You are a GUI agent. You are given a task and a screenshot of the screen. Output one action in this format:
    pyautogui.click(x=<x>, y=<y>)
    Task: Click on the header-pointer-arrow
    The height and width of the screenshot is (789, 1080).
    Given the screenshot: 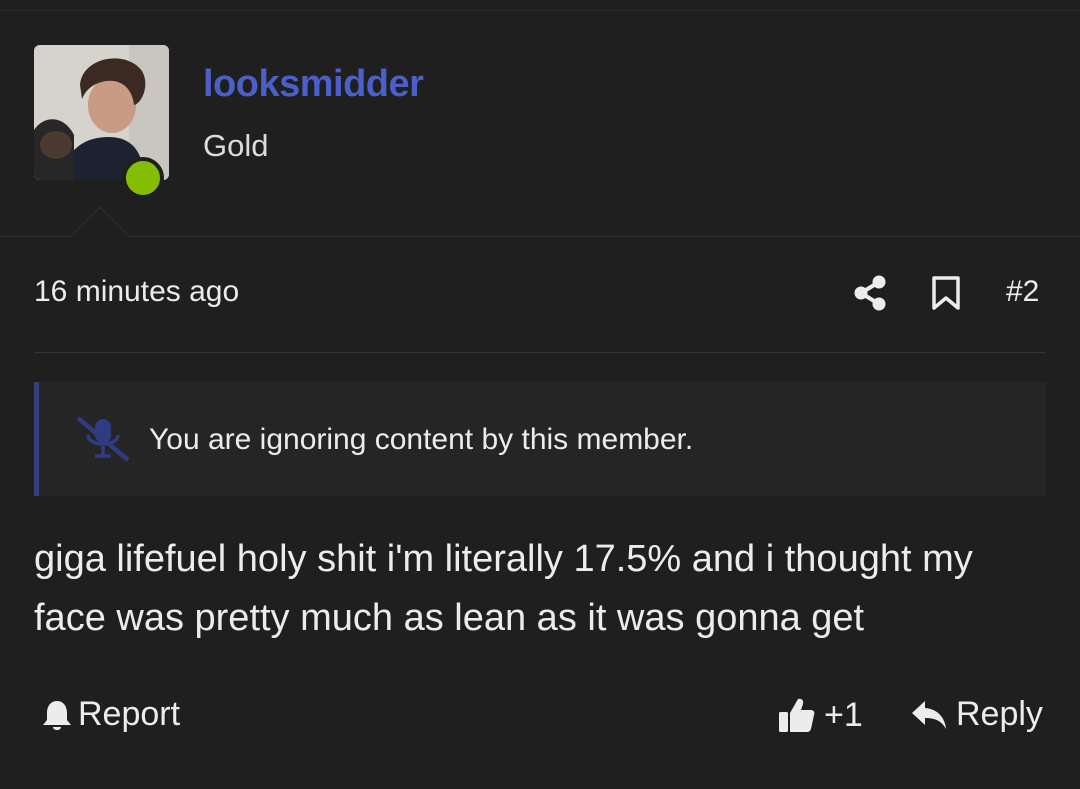 What is the action you would take?
    pyautogui.click(x=100, y=222)
    